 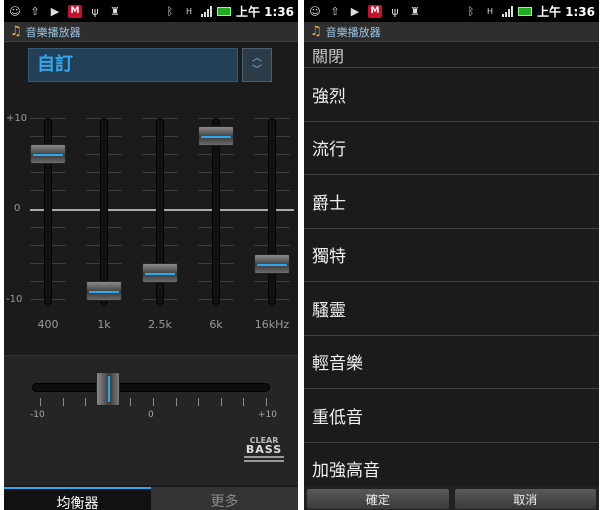 What do you see at coordinates (257, 70) in the screenshot?
I see `chevron-down-icon: ﹀` at bounding box center [257, 70].